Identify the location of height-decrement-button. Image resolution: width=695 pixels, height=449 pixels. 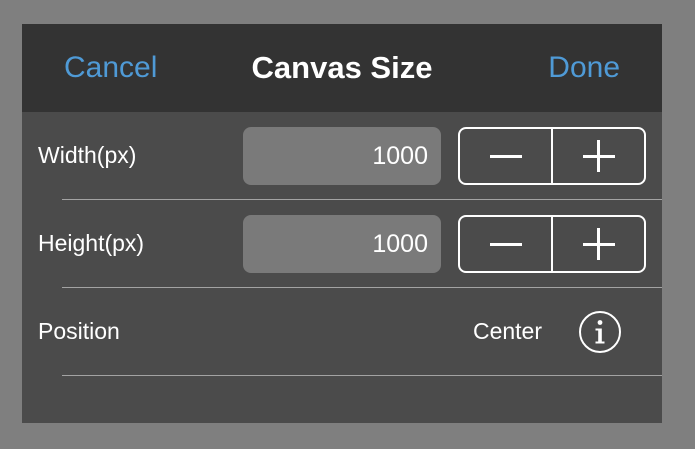
(506, 244).